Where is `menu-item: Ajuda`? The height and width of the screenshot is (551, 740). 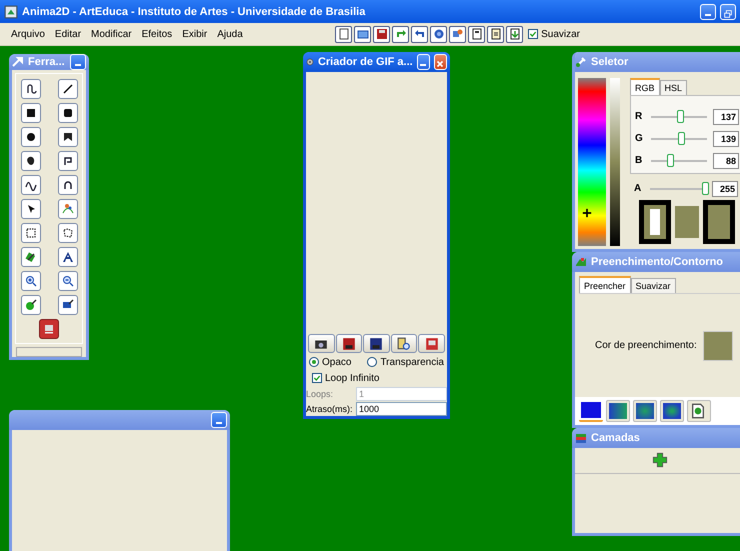 menu-item: Ajuda is located at coordinates (230, 34).